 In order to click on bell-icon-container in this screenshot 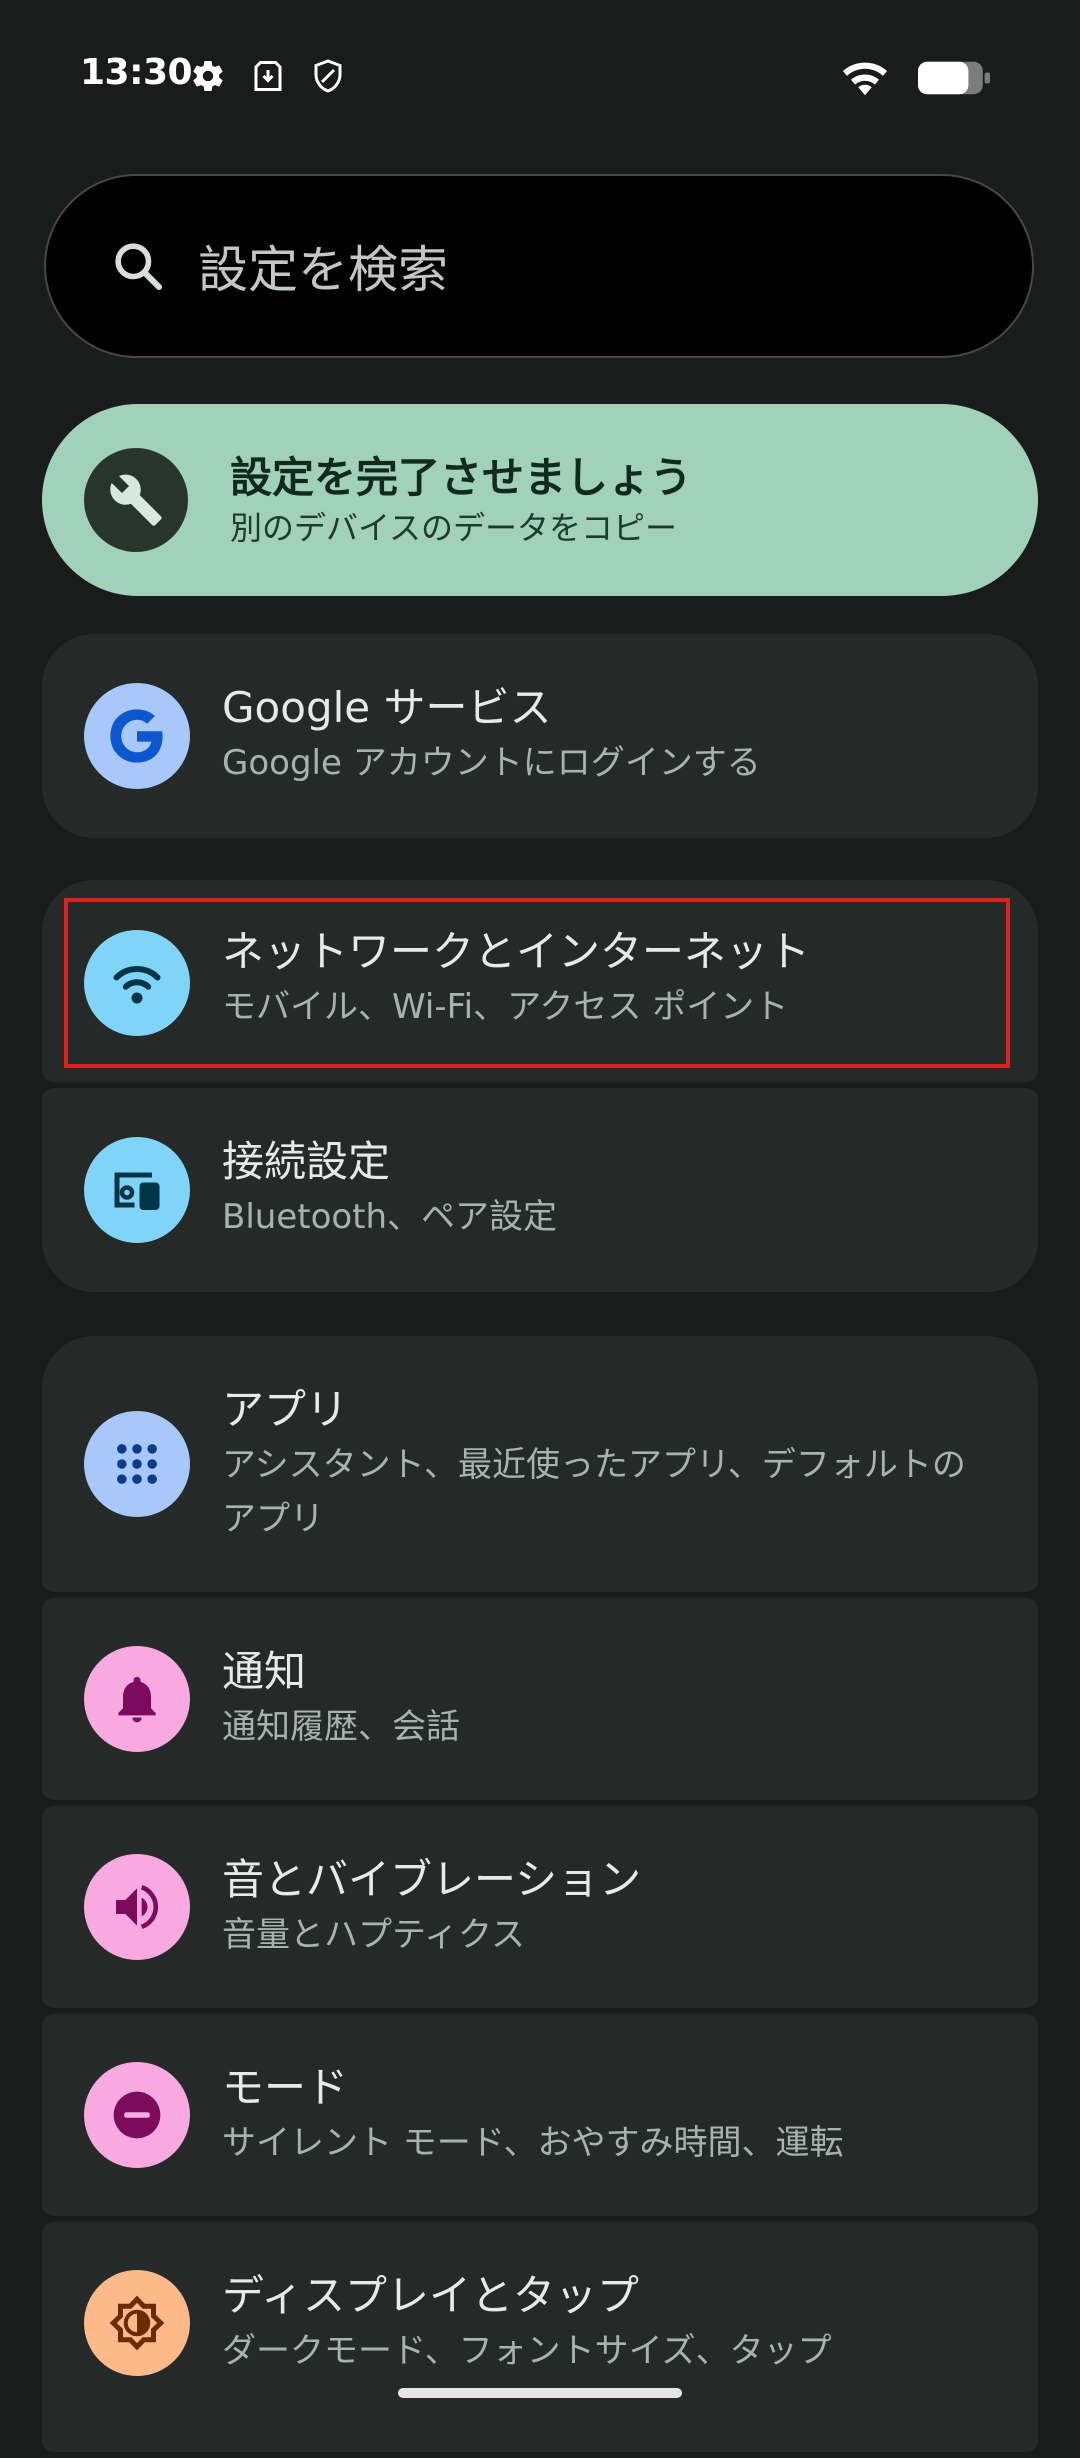, I will do `click(137, 1699)`.